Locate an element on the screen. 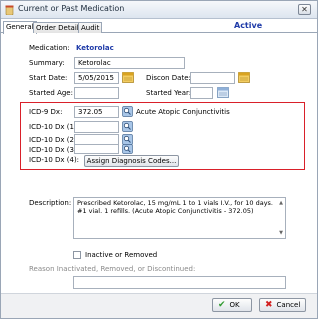 This screenshot has height=319, width=320. check-icon: ✔ is located at coordinates (222, 305).